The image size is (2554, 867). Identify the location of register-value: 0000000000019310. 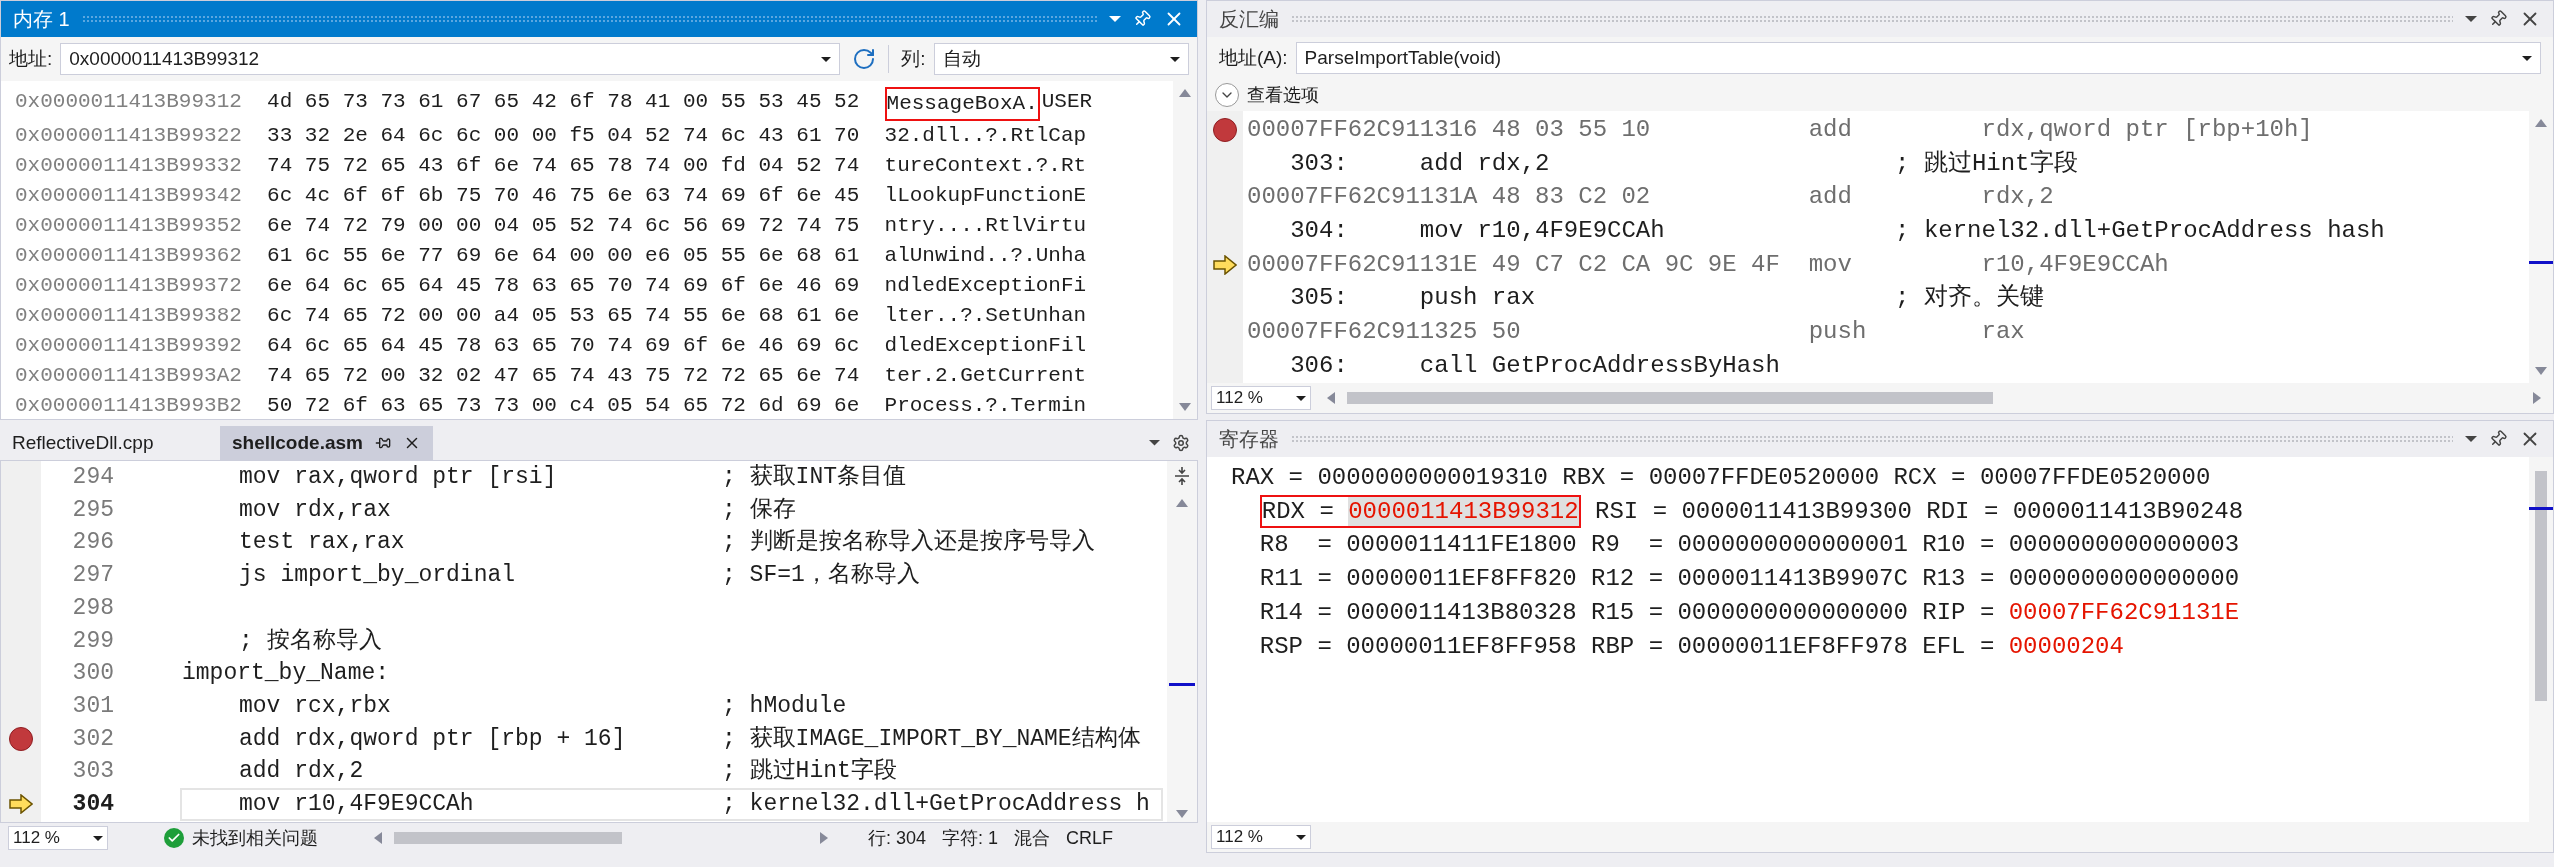
(1432, 478).